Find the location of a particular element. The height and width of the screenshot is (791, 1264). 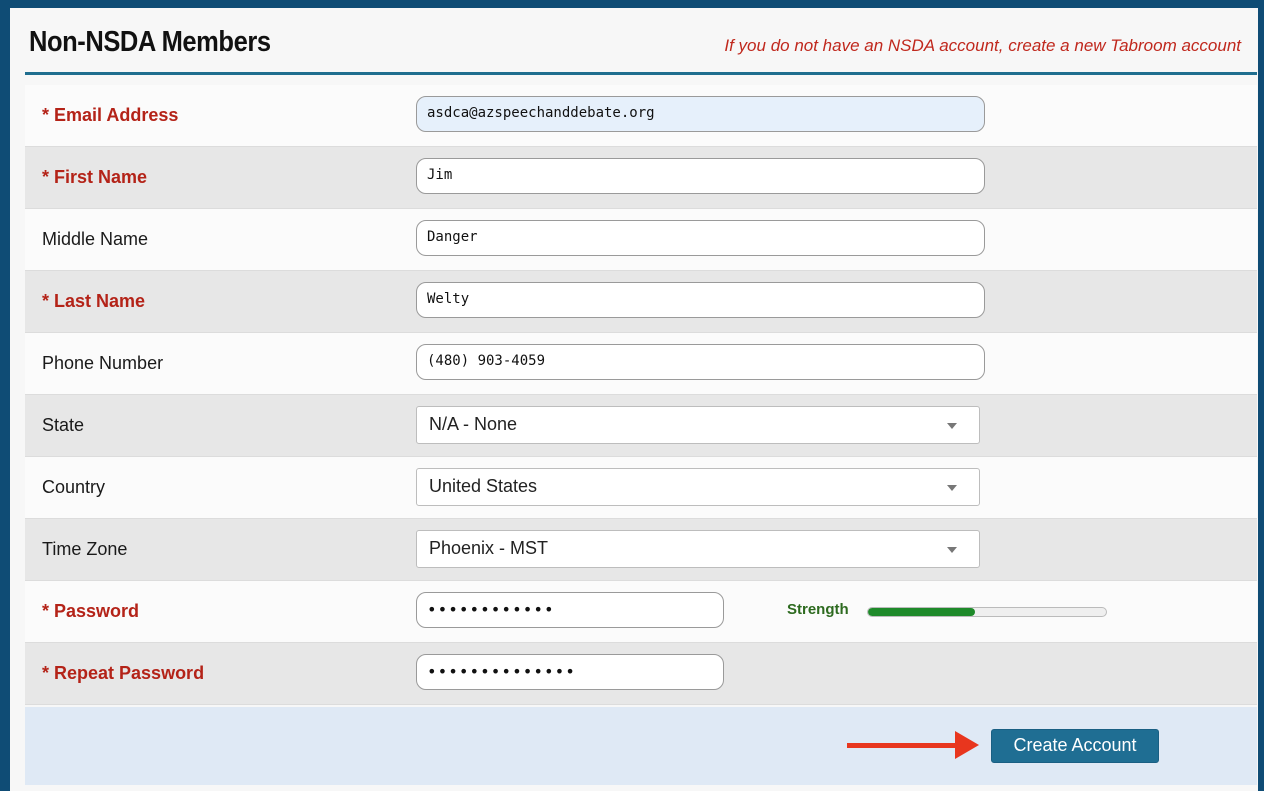

last-name-field: Welty is located at coordinates (700, 300).